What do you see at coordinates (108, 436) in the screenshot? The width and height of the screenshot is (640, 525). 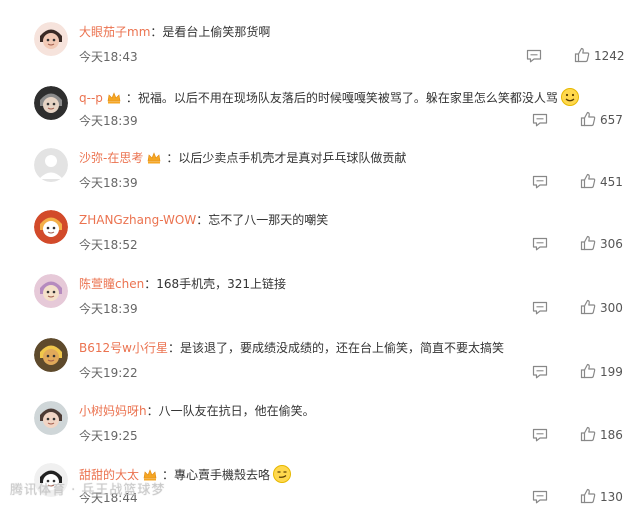 I see `comment-time: 今天19:25` at bounding box center [108, 436].